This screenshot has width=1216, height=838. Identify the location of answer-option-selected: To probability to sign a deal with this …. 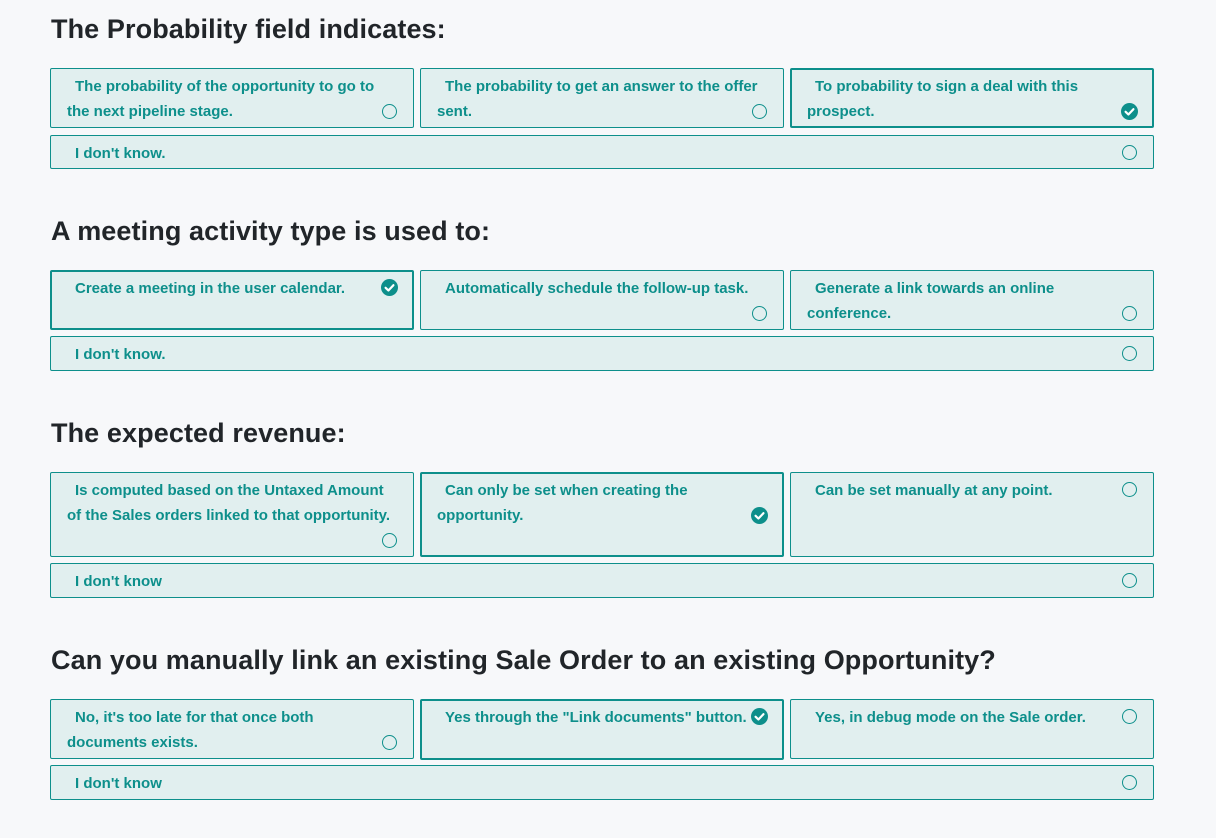
(972, 98).